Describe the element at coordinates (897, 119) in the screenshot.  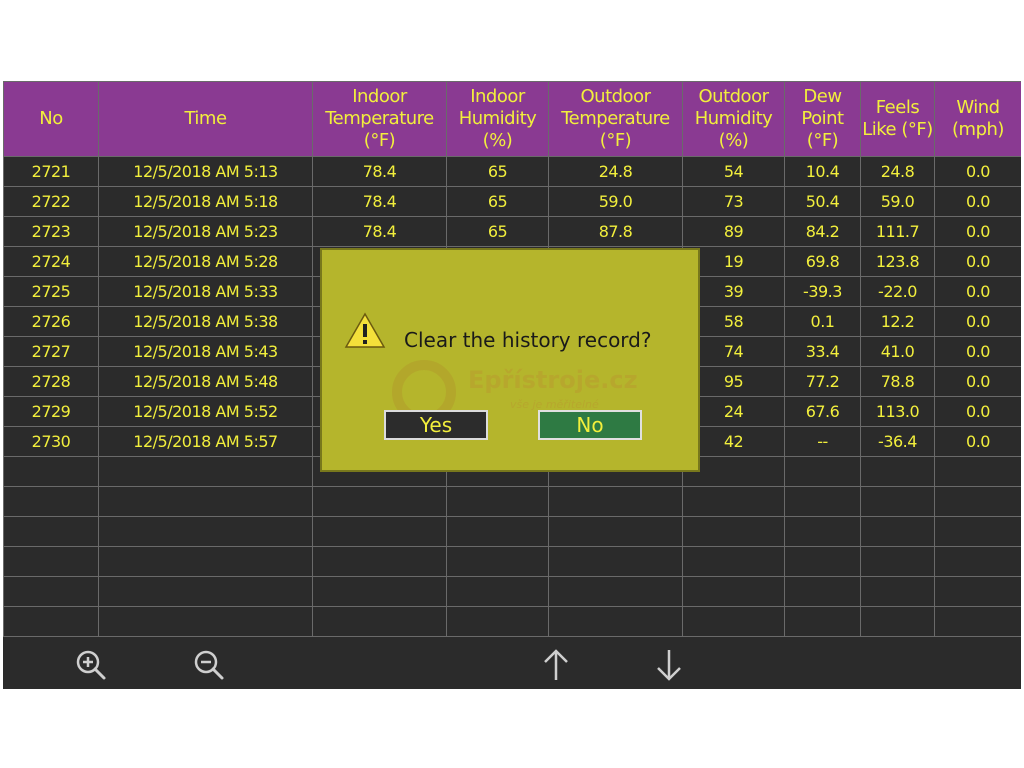
I see `col-feels-like-header: Feels Like (°F)` at that location.